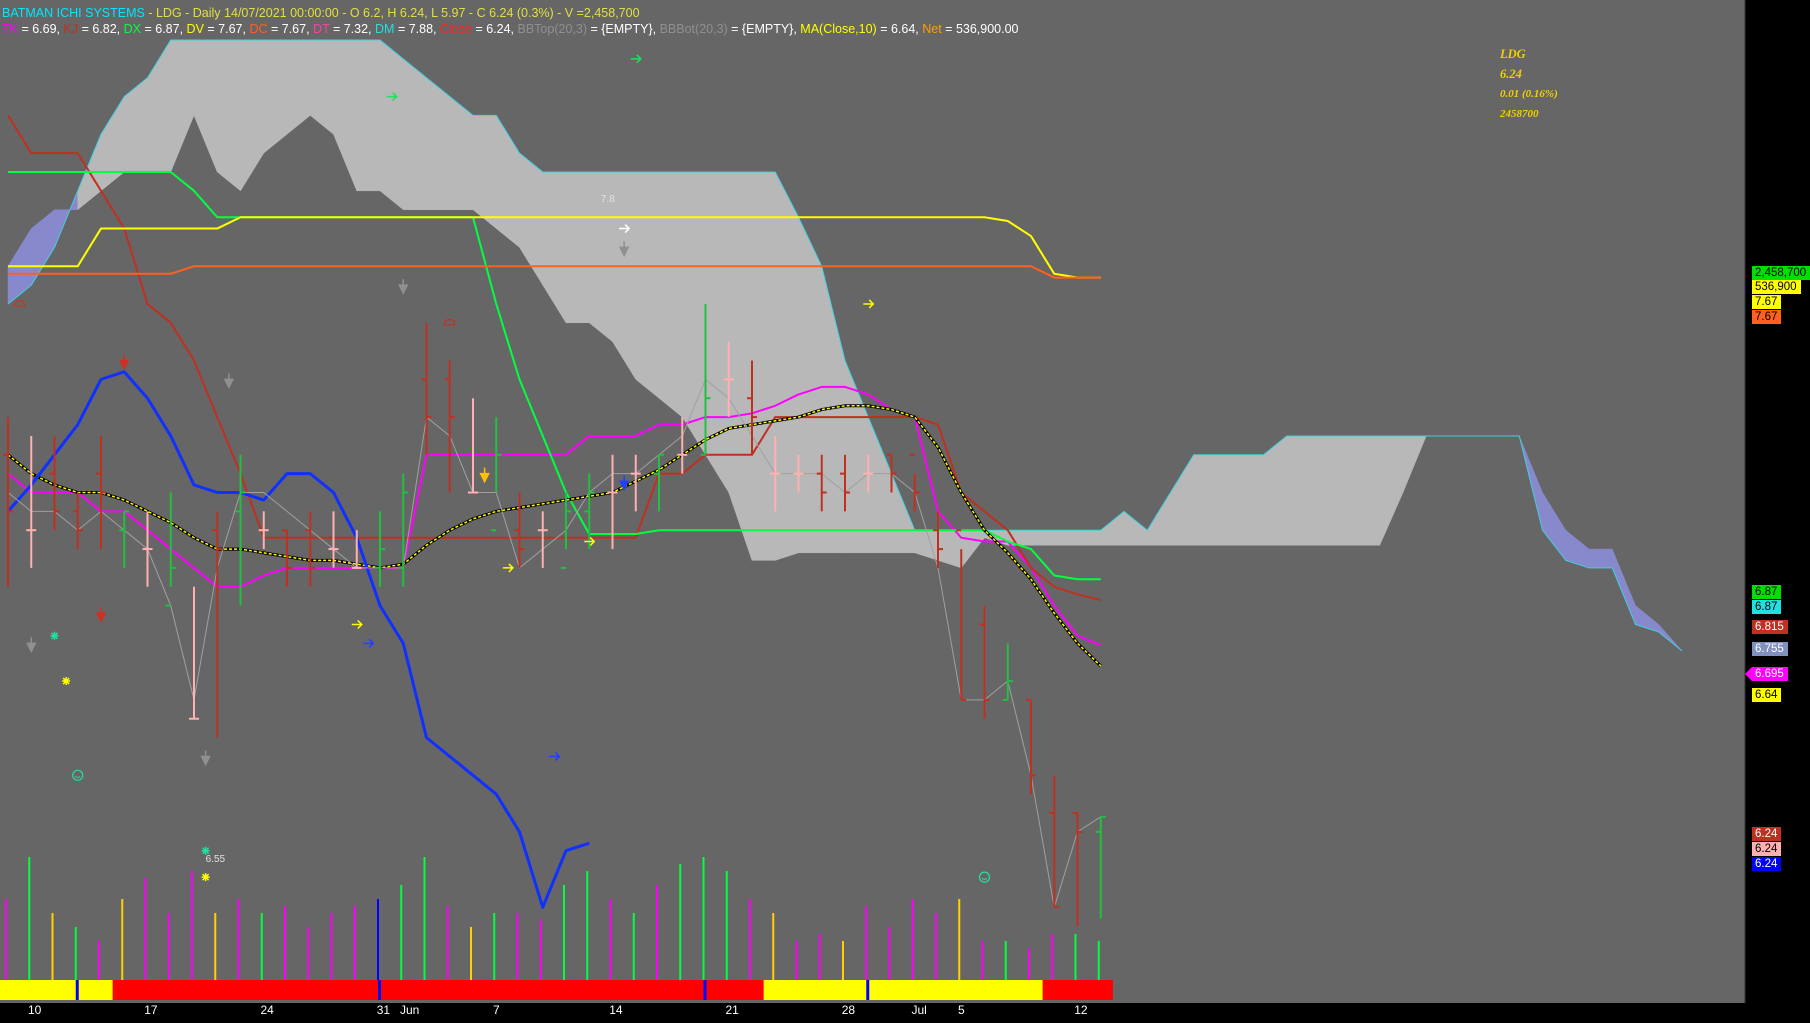  I want to click on price-axis-label: 6.64, so click(1767, 695).